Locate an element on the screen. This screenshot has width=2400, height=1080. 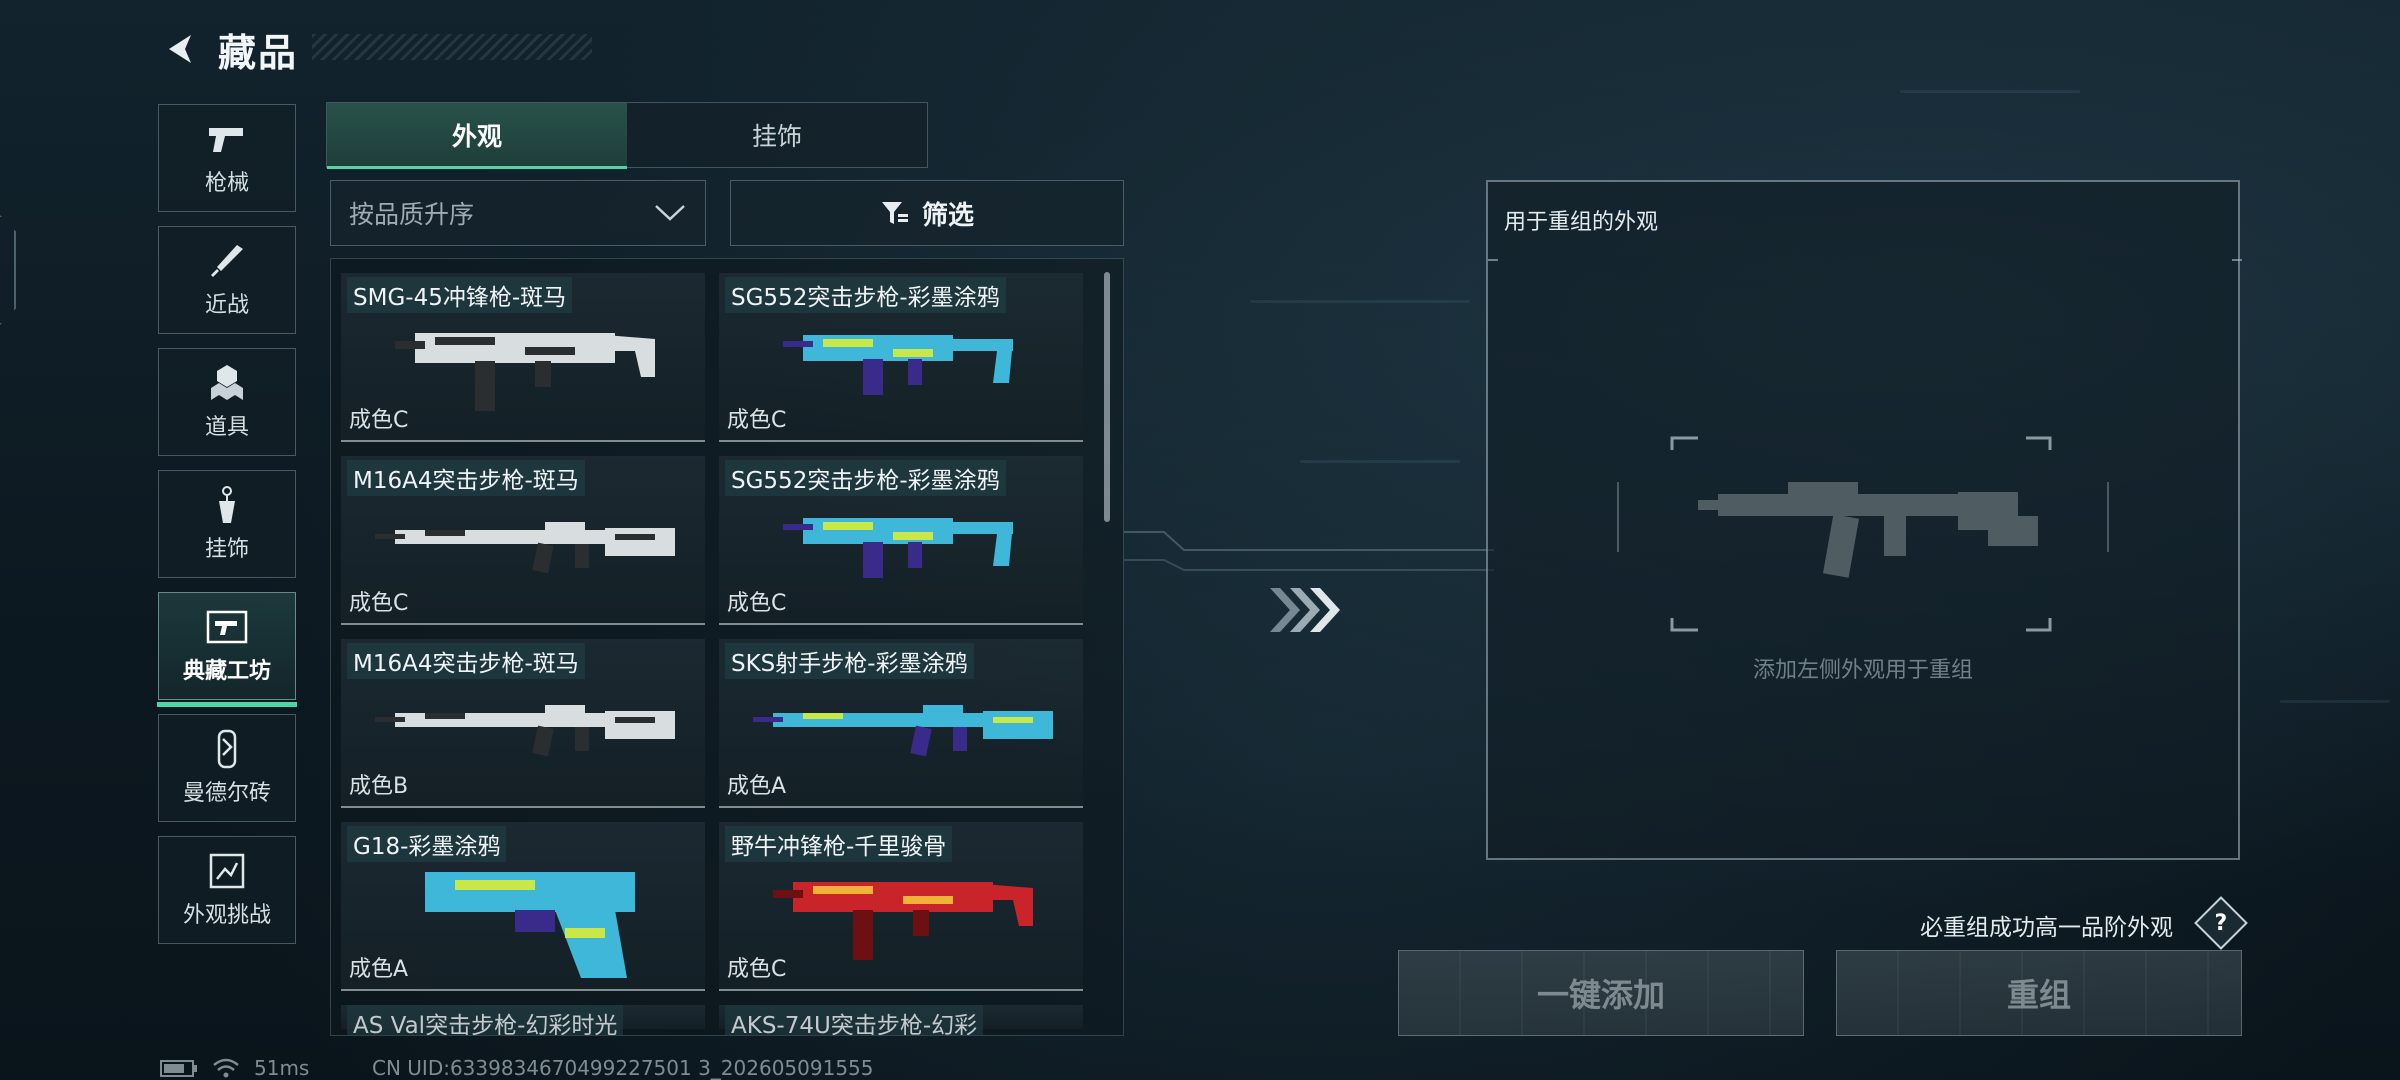
sidebar-item-brick: 曼德尔砖 is located at coordinates (227, 768).